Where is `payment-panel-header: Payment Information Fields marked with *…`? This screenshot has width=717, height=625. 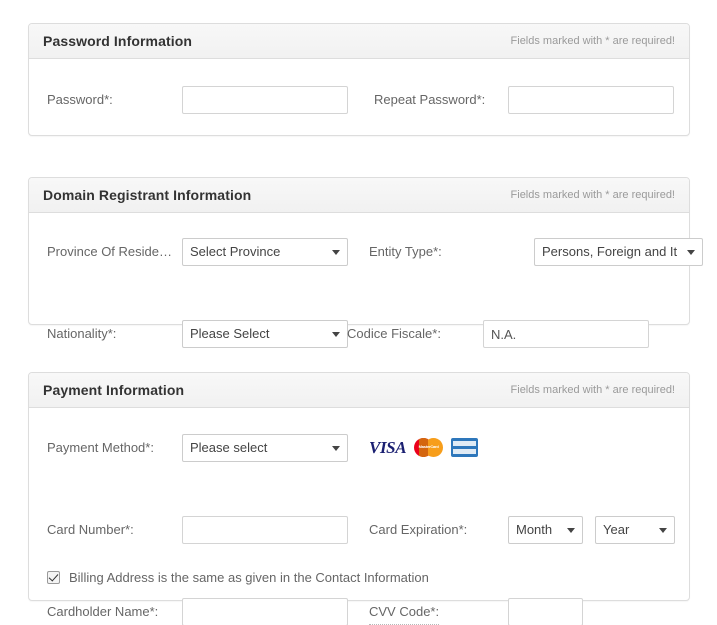 payment-panel-header: Payment Information Fields marked with *… is located at coordinates (359, 390).